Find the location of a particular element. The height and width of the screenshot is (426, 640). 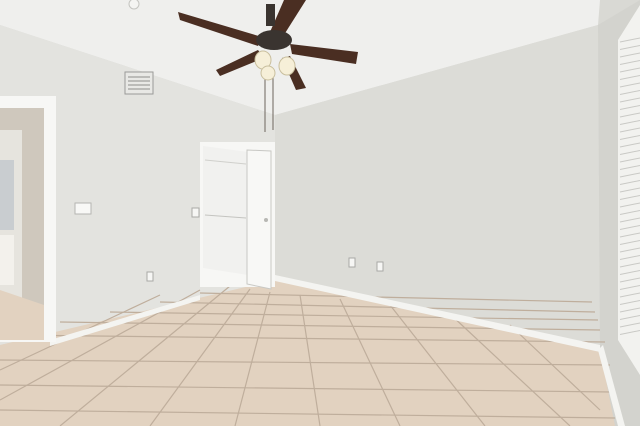

closet-switch is located at coordinates (195, 212).